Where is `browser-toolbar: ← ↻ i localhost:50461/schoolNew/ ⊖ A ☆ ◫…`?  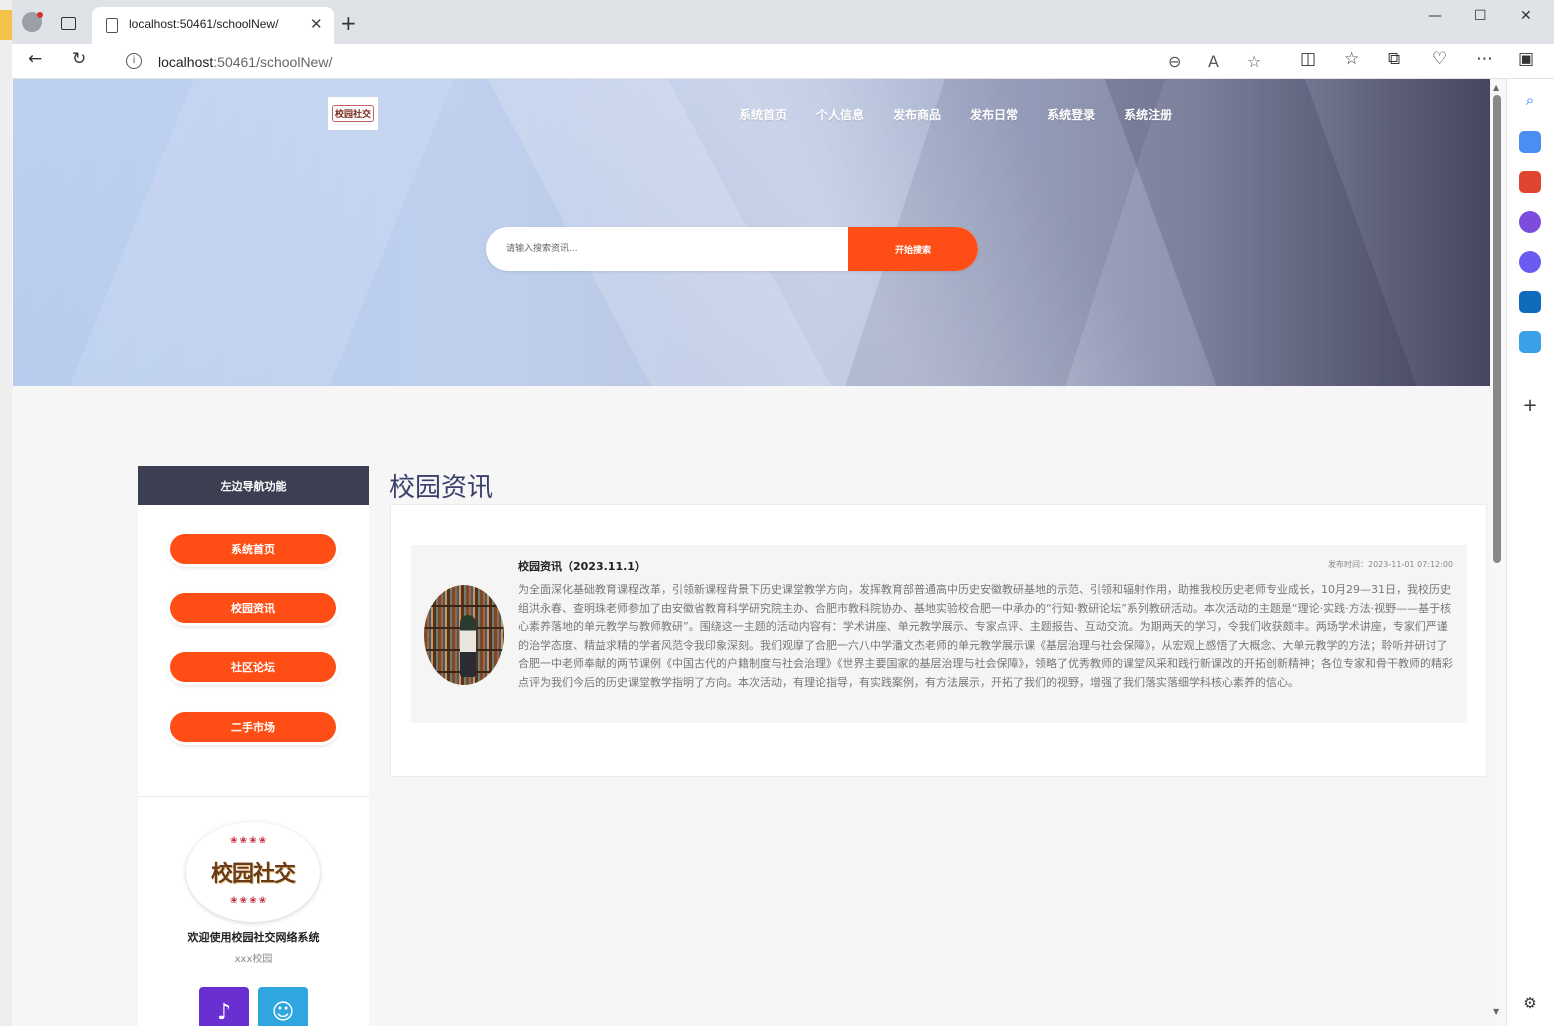 browser-toolbar: ← ↻ i localhost:50461/schoolNew/ ⊖ A ☆ ◫… is located at coordinates (777, 61).